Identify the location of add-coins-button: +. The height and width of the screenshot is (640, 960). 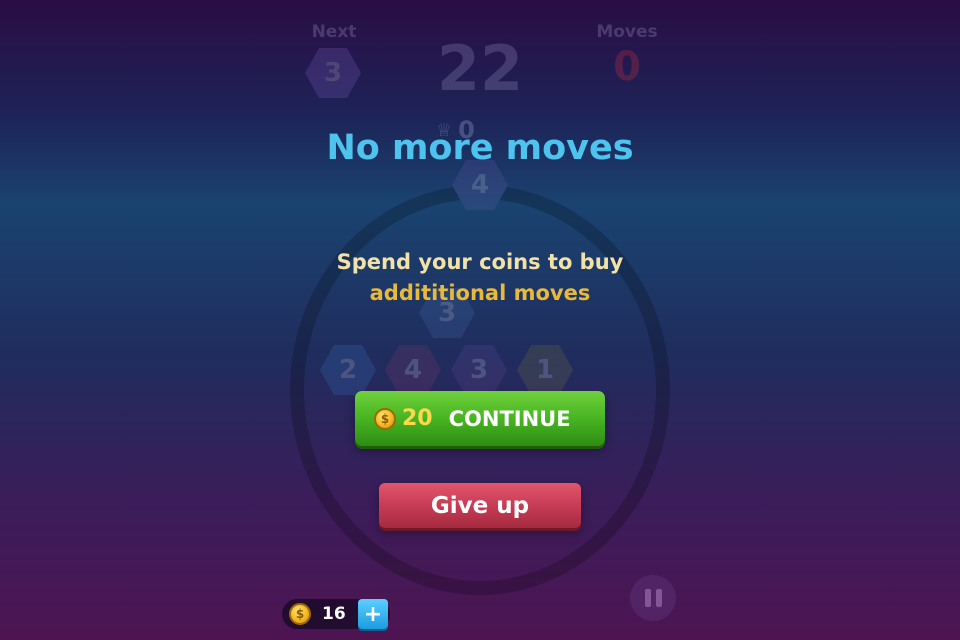
(373, 614).